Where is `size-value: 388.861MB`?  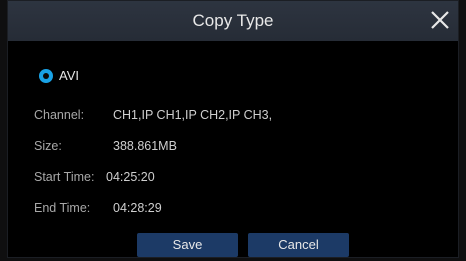
size-value: 388.861MB is located at coordinates (145, 146).